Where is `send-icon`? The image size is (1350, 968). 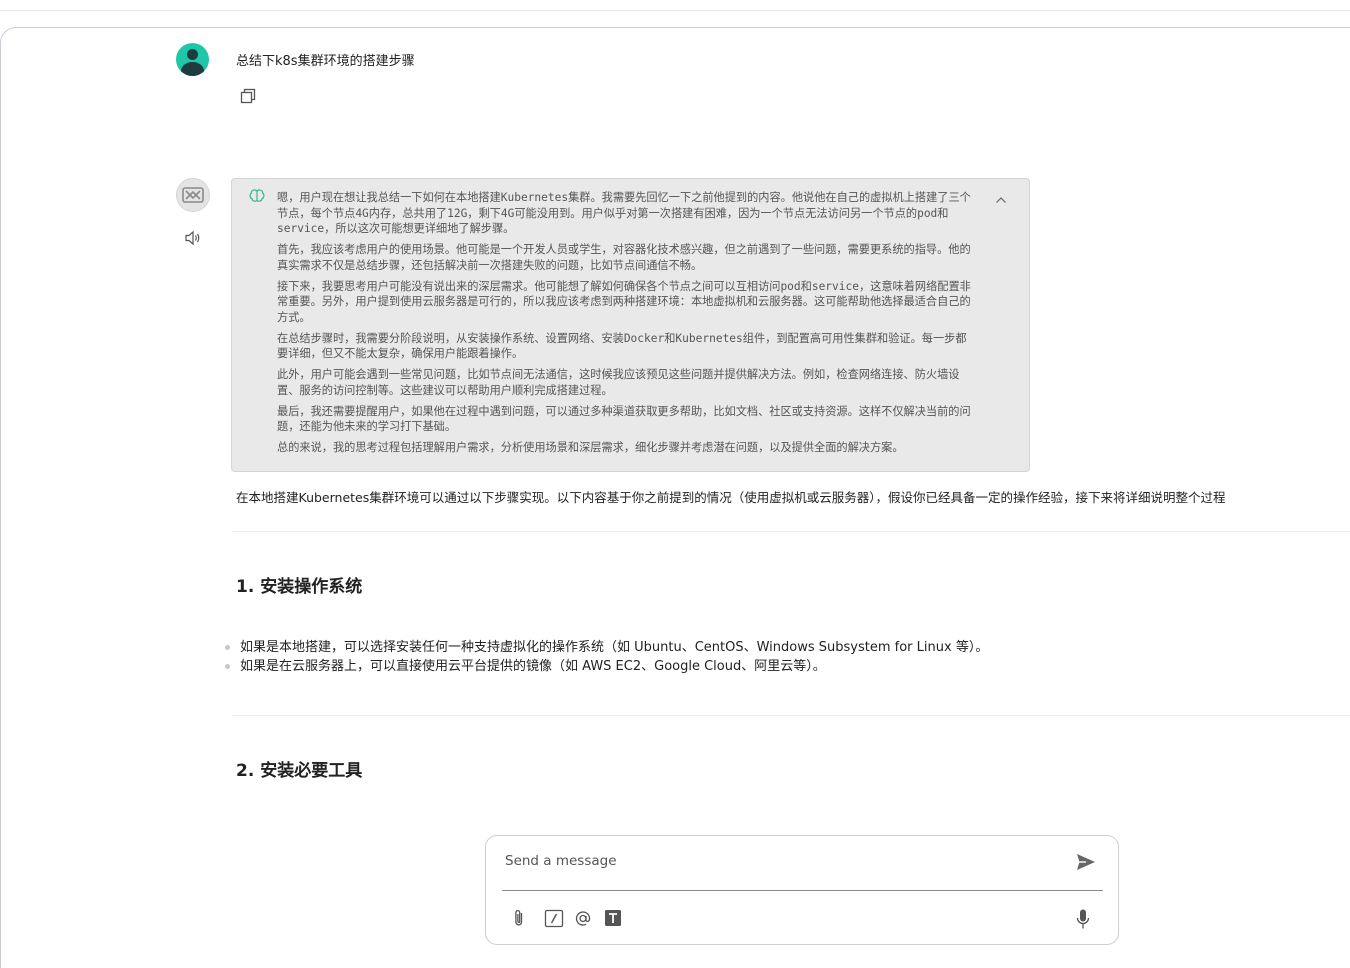 send-icon is located at coordinates (1086, 864).